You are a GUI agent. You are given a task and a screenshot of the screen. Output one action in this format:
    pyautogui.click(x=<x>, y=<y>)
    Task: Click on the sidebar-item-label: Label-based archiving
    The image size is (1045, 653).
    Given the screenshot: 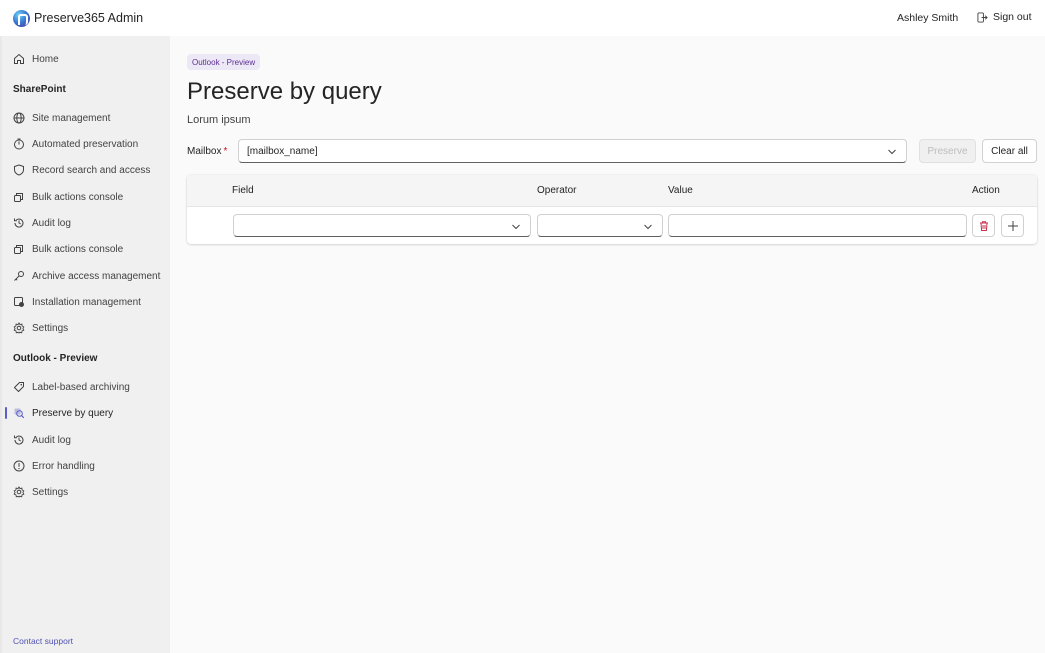 What is the action you would take?
    pyautogui.click(x=81, y=387)
    